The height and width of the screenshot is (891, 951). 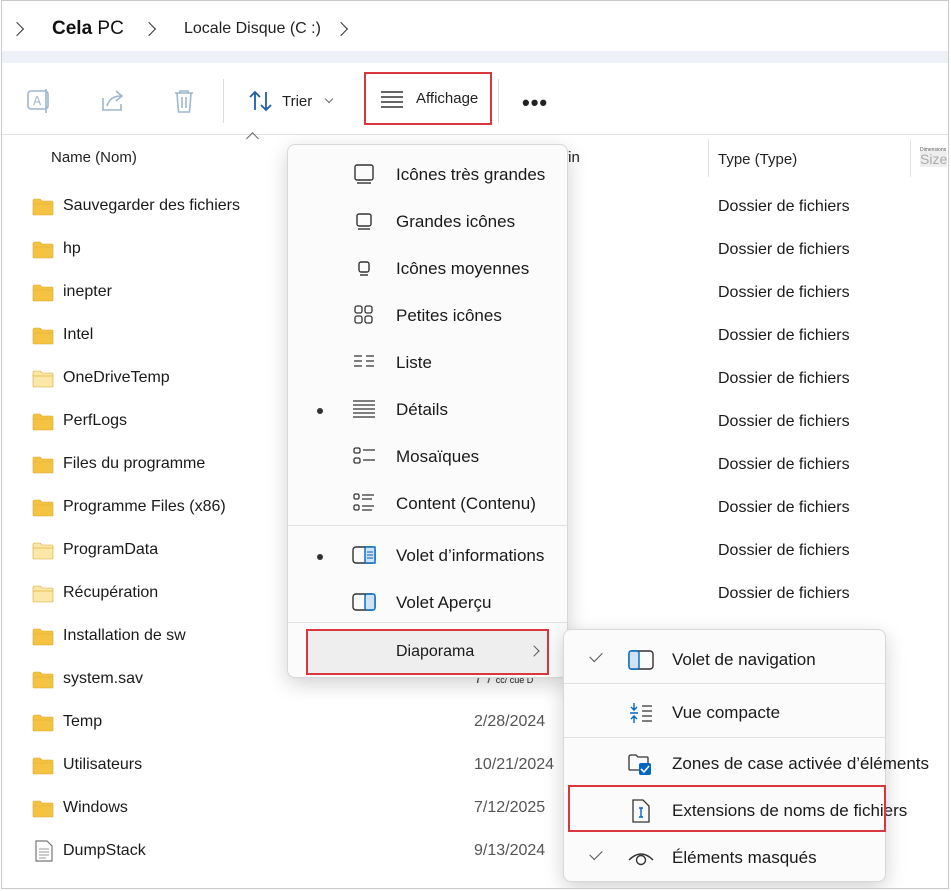 I want to click on svg-text: A, so click(x=37, y=101).